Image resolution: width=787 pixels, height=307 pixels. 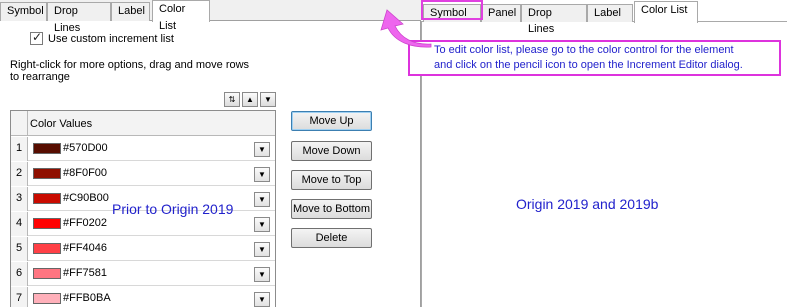 I want to click on color-row: 7 #FFB0BA ▼, so click(x=143, y=297).